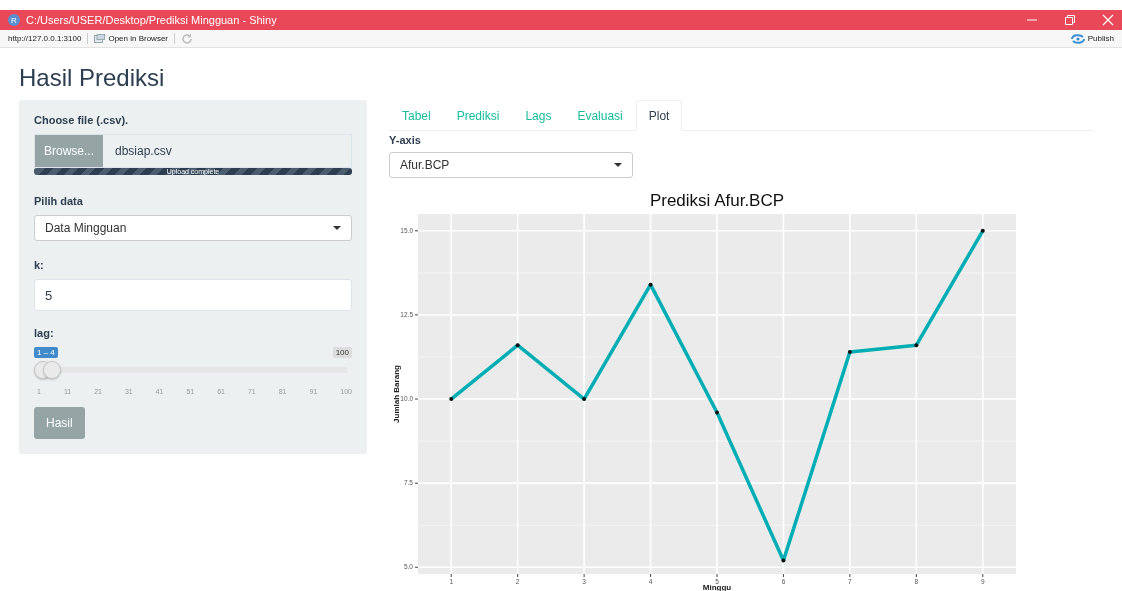  I want to click on field-label: k:, so click(39, 265).